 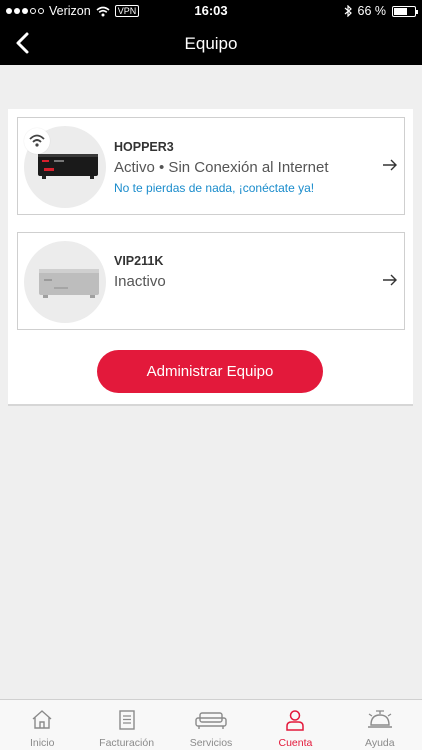 What do you see at coordinates (295, 743) in the screenshot?
I see `tab-label: Cuenta` at bounding box center [295, 743].